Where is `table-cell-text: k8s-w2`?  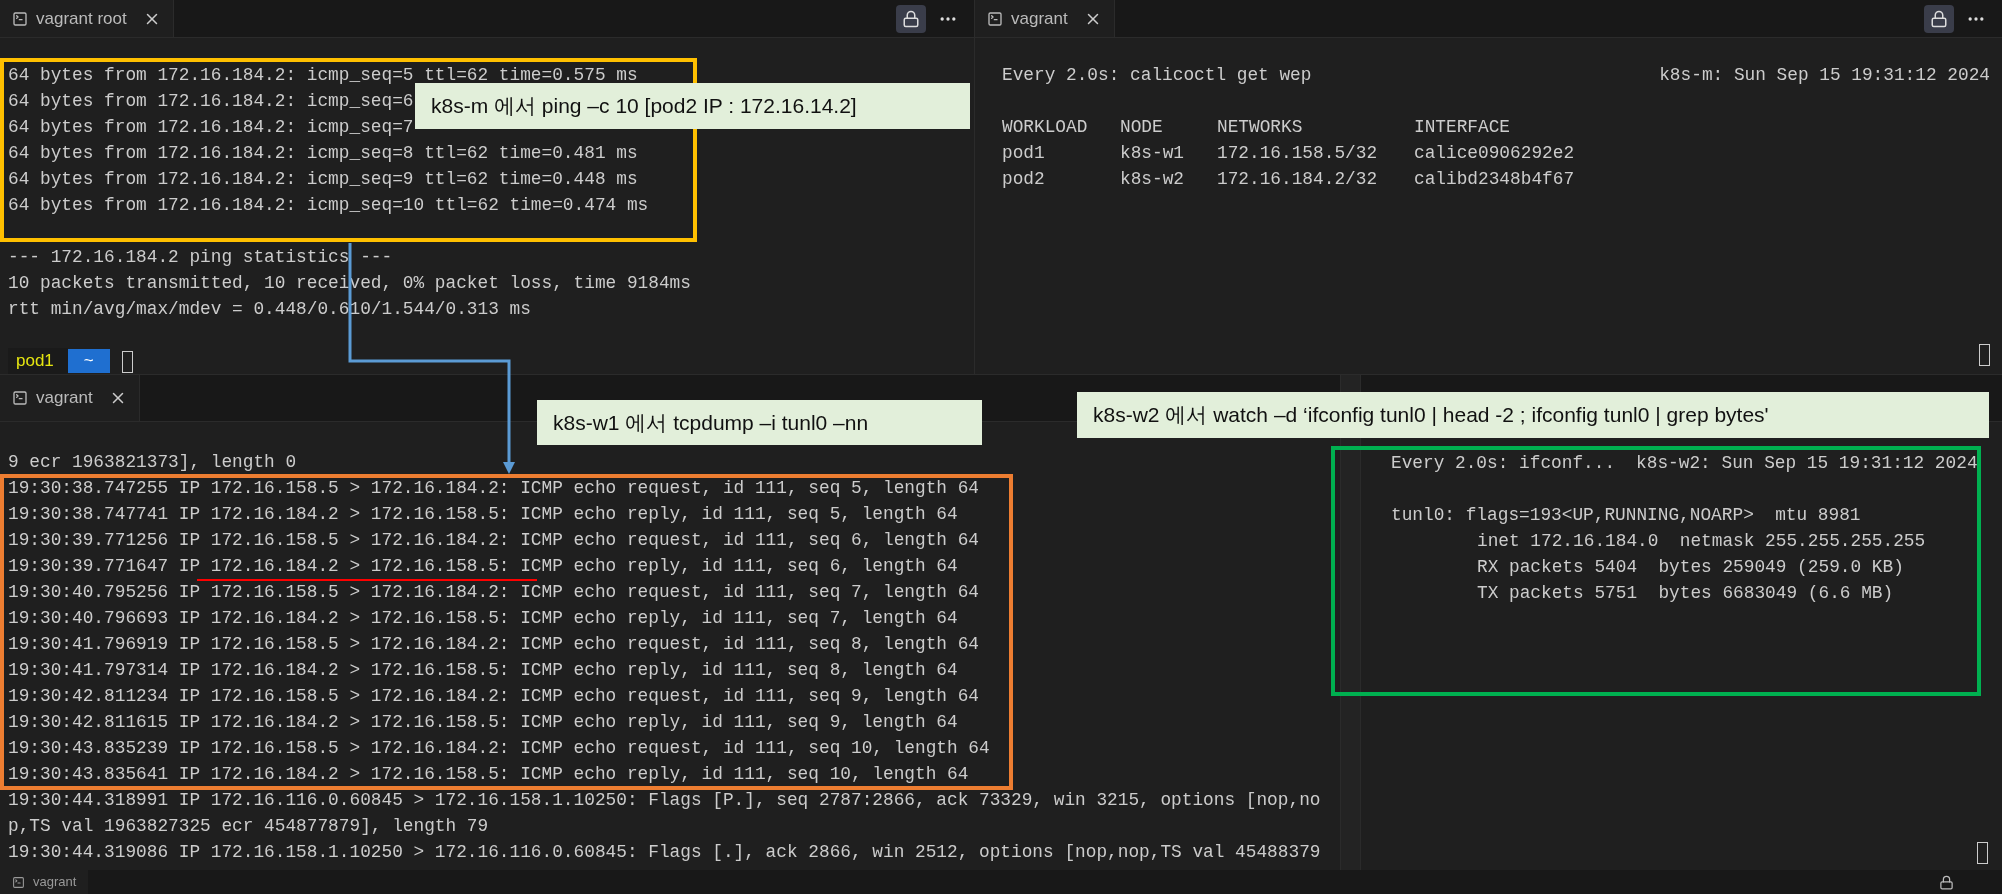 table-cell-text: k8s-w2 is located at coordinates (1153, 179).